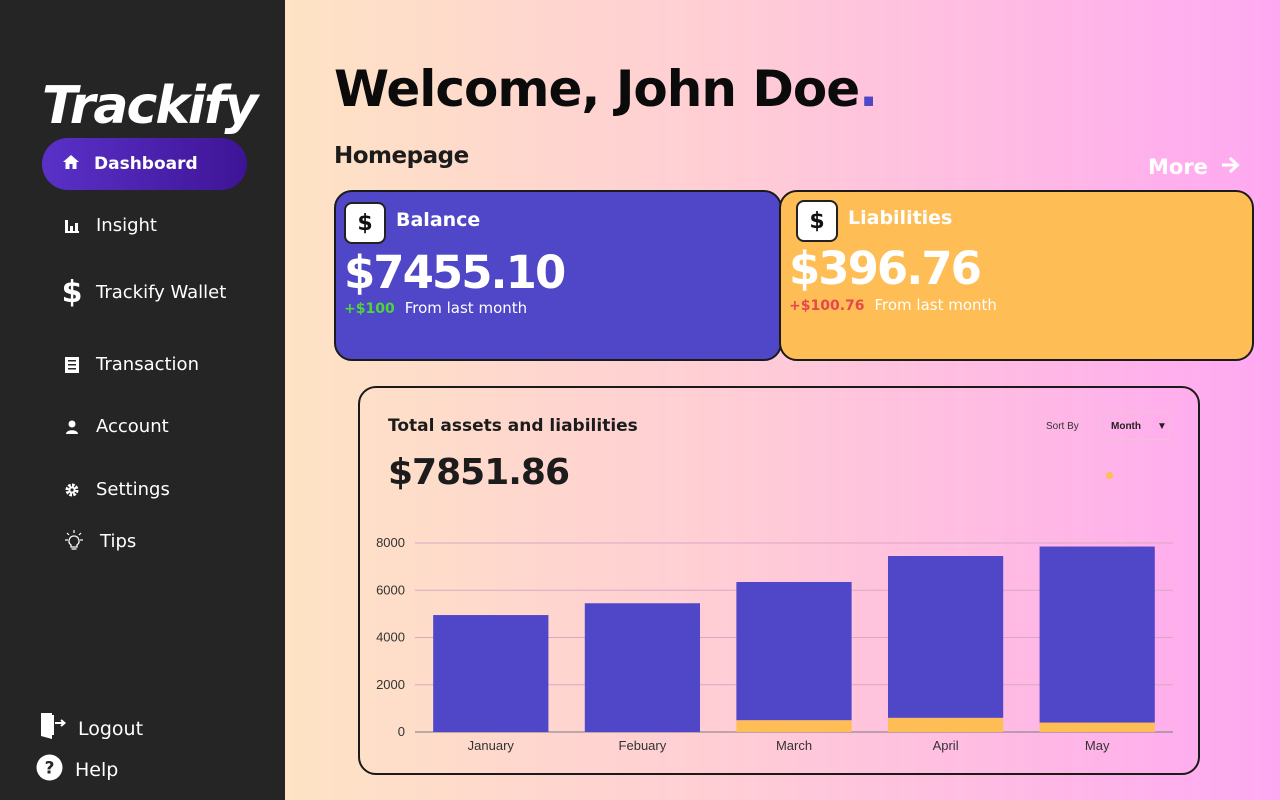  What do you see at coordinates (72, 427) in the screenshot?
I see `user-icon` at bounding box center [72, 427].